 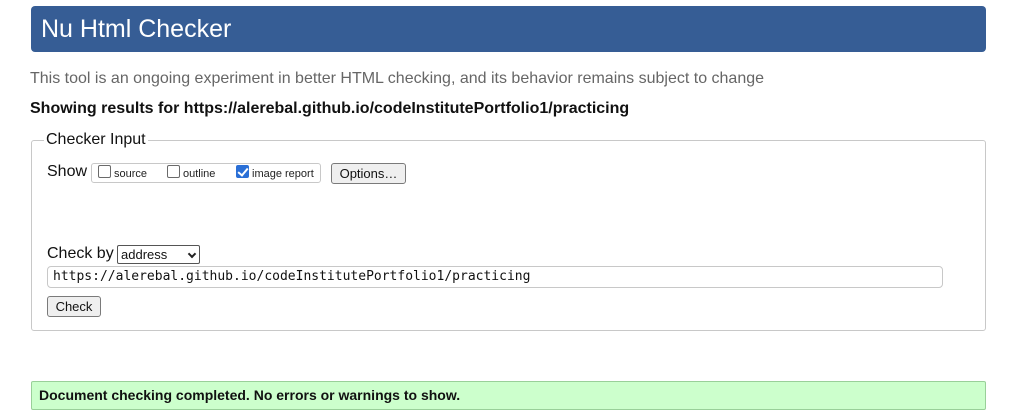 What do you see at coordinates (508, 29) in the screenshot?
I see `header-banner: Nu Html Checker` at bounding box center [508, 29].